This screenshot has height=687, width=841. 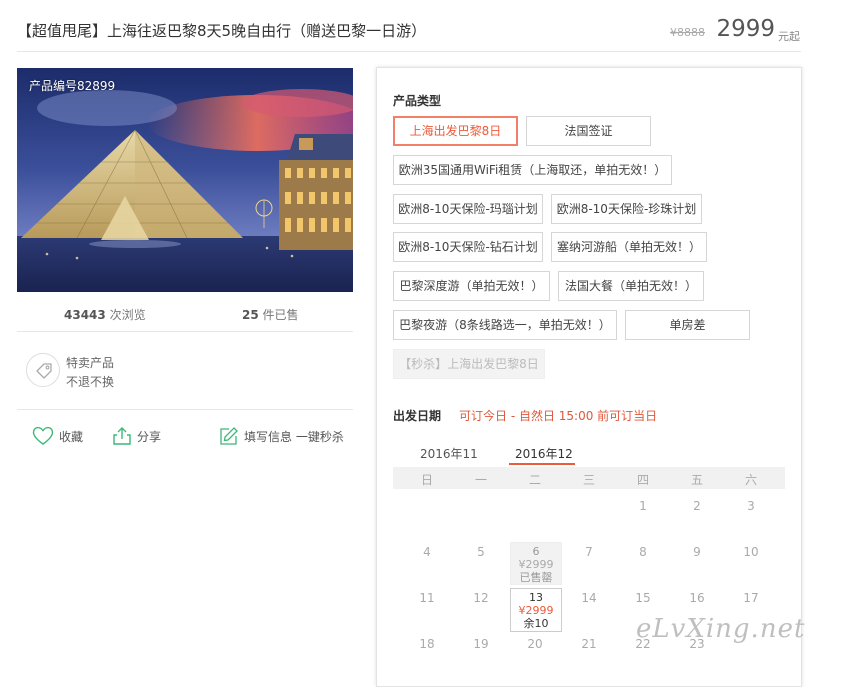 I want to click on price-unit: 元起, so click(x=789, y=36).